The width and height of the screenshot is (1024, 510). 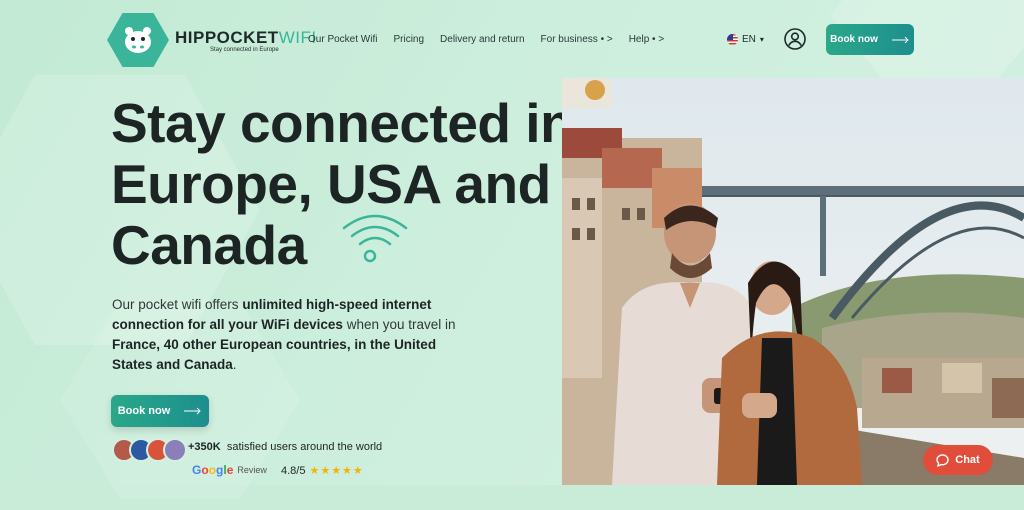 What do you see at coordinates (175, 450) in the screenshot?
I see `avatar` at bounding box center [175, 450].